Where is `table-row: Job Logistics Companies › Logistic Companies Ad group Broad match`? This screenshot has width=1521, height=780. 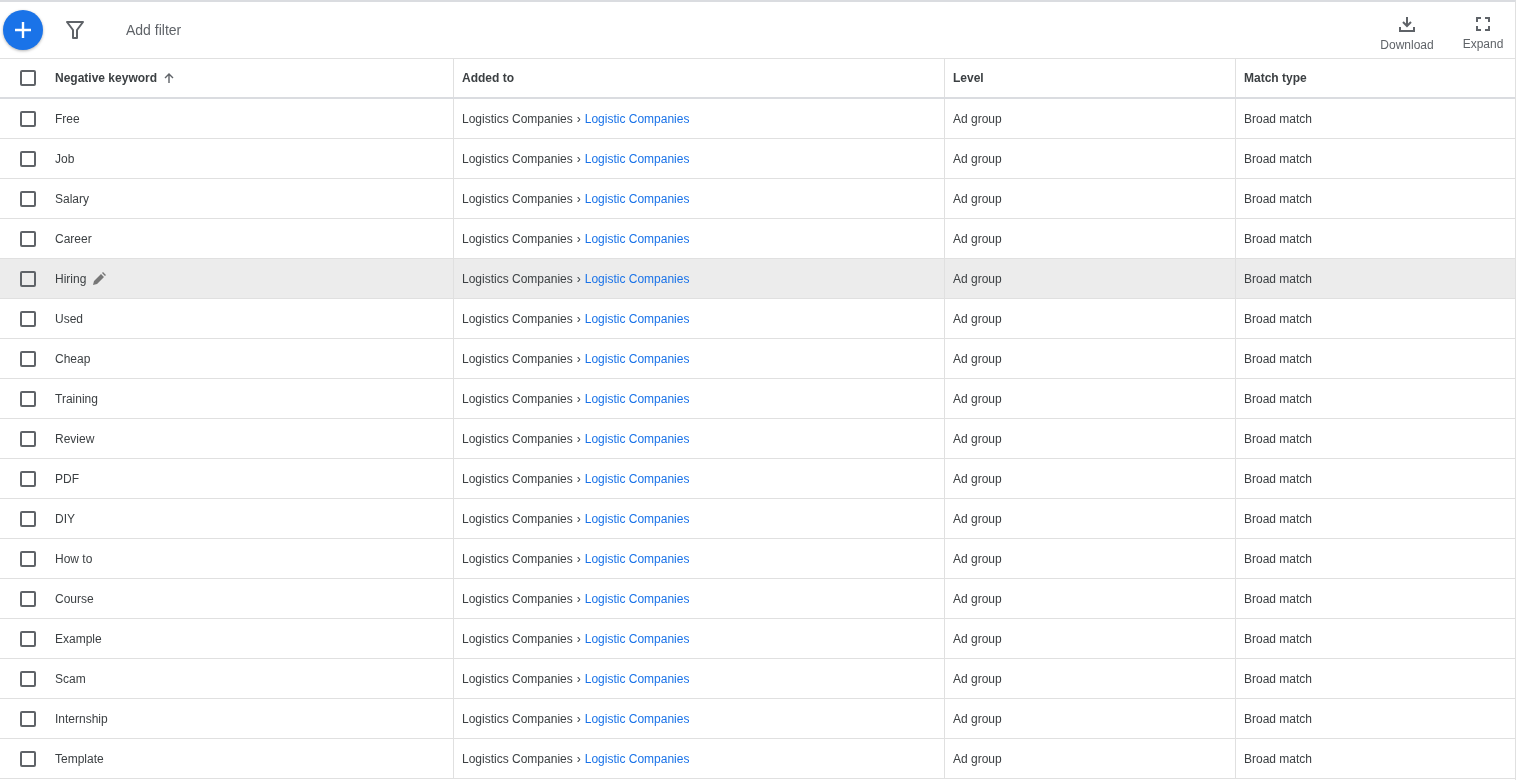
table-row: Job Logistics Companies › Logistic Companies Ad group Broad match is located at coordinates (757, 159).